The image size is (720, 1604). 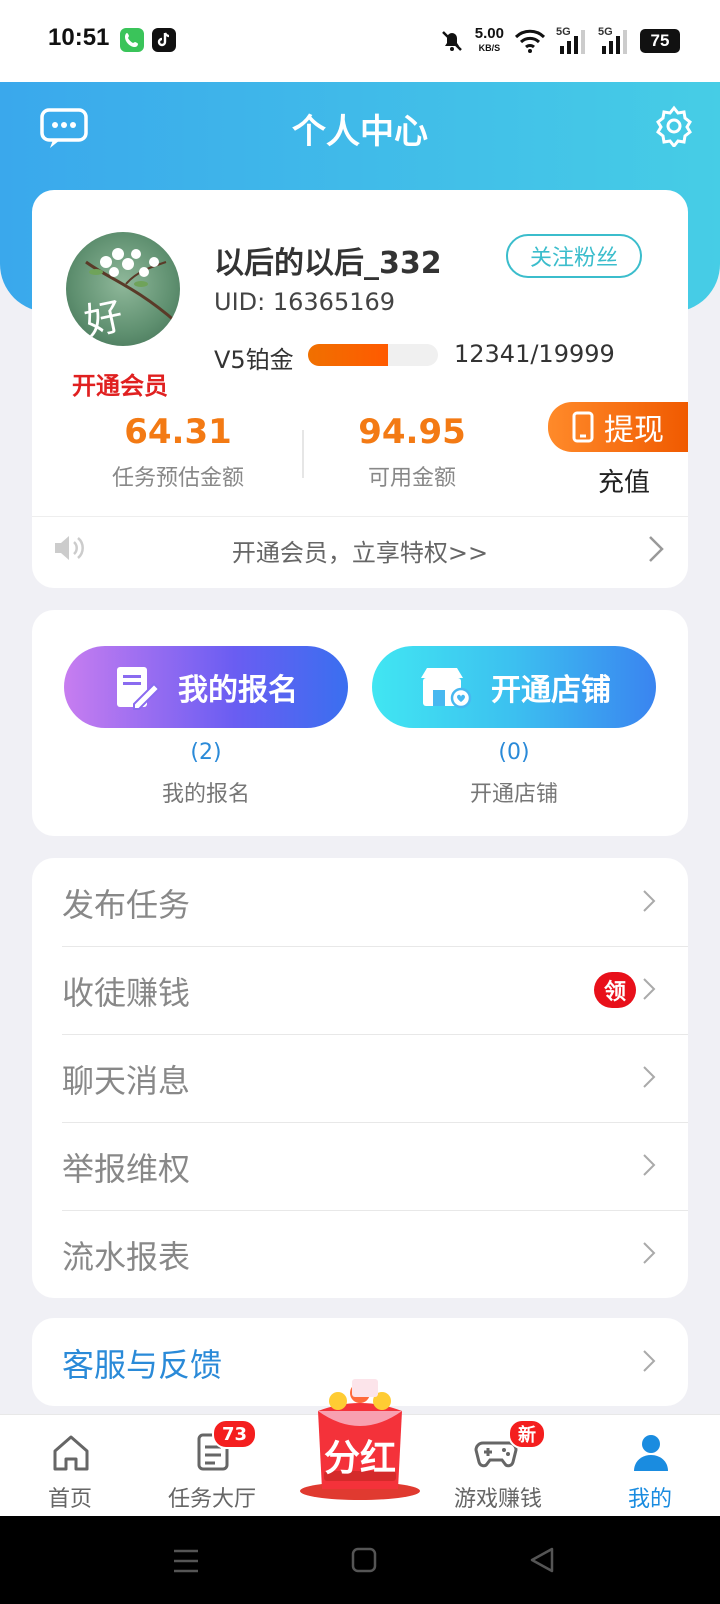 I want to click on system-nav-bar, so click(x=360, y=1560).